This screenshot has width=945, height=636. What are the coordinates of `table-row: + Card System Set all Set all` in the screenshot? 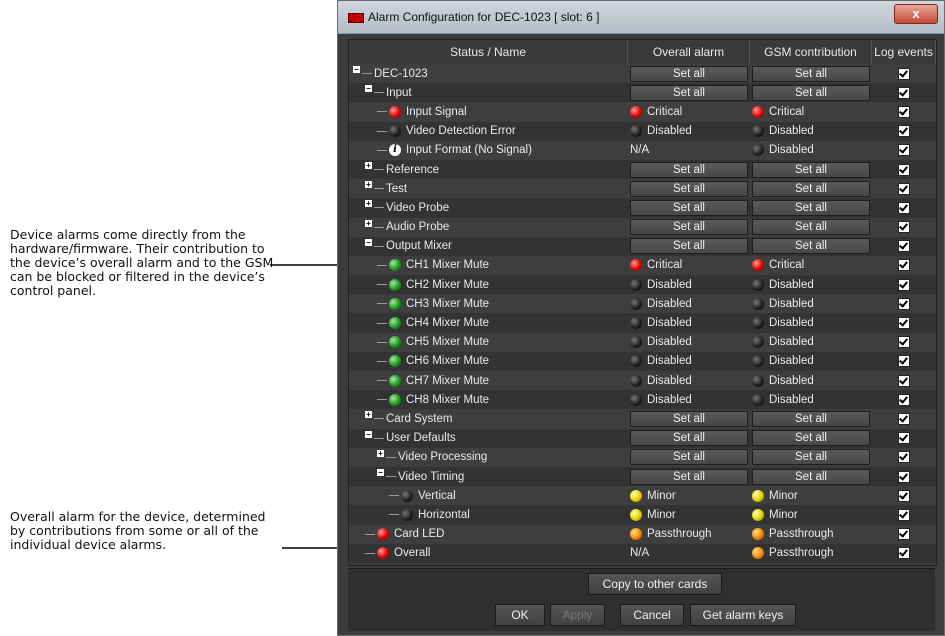 It's located at (642, 419).